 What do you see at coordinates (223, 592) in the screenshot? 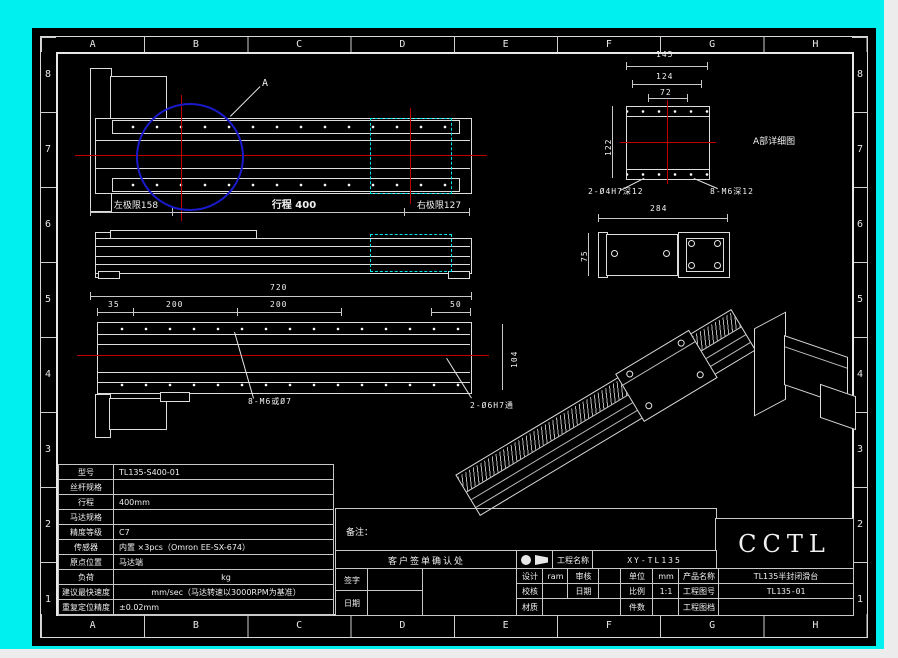
I see `spec-value: mm/sec（马达转速以3000RPM为基准）` at bounding box center [223, 592].